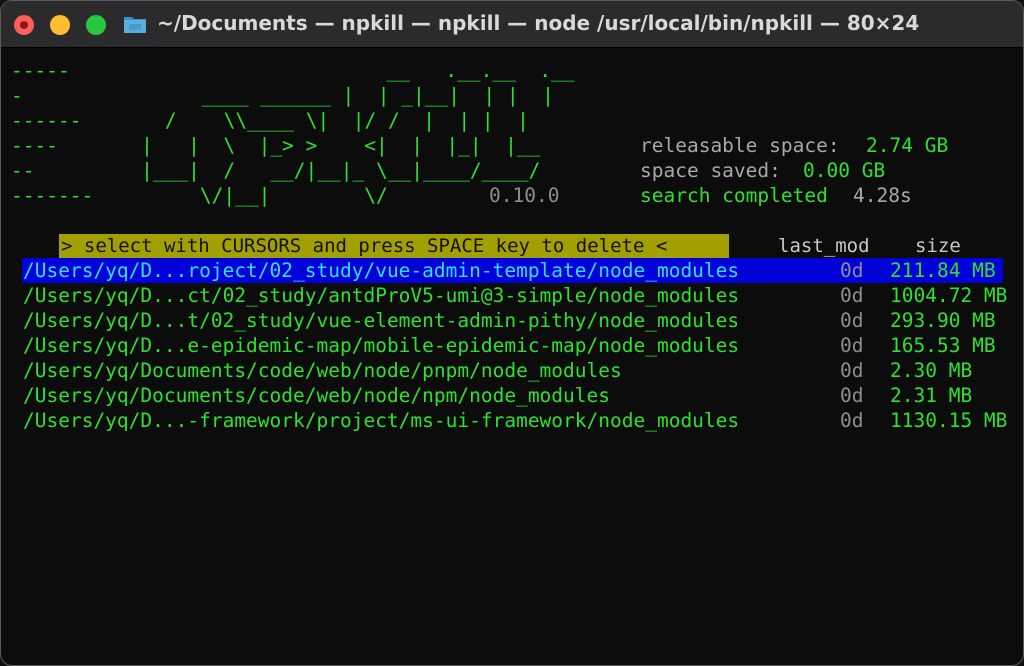 The height and width of the screenshot is (666, 1024). What do you see at coordinates (300, 120) in the screenshot?
I see `logo-art: / \\____ \| |/ / | | | |` at bounding box center [300, 120].